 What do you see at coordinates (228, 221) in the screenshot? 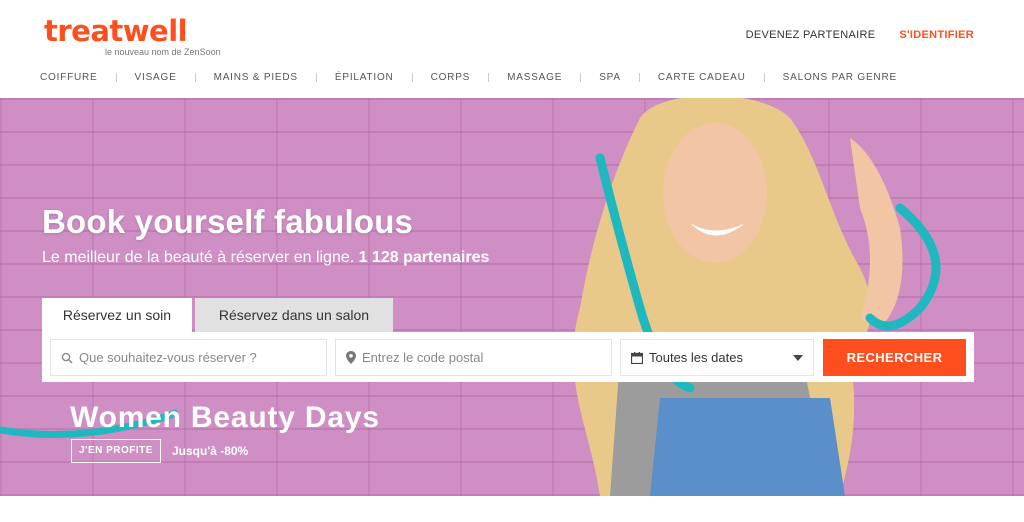
I see `hero-title: Book yourself fabulous` at bounding box center [228, 221].